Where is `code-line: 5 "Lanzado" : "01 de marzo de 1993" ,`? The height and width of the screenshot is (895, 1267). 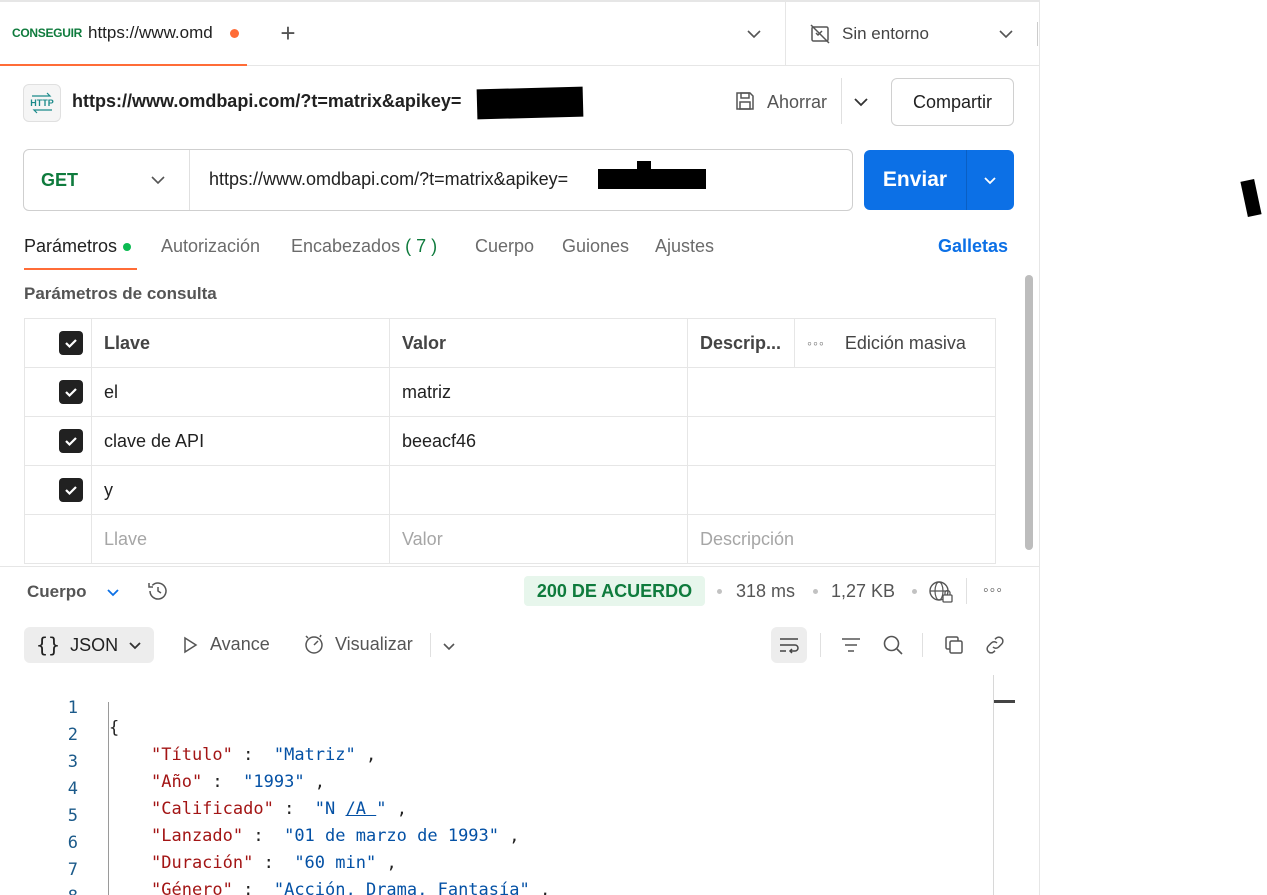
code-line: 5 "Lanzado" : "01 de marzo de 1993" , is located at coordinates (495, 816).